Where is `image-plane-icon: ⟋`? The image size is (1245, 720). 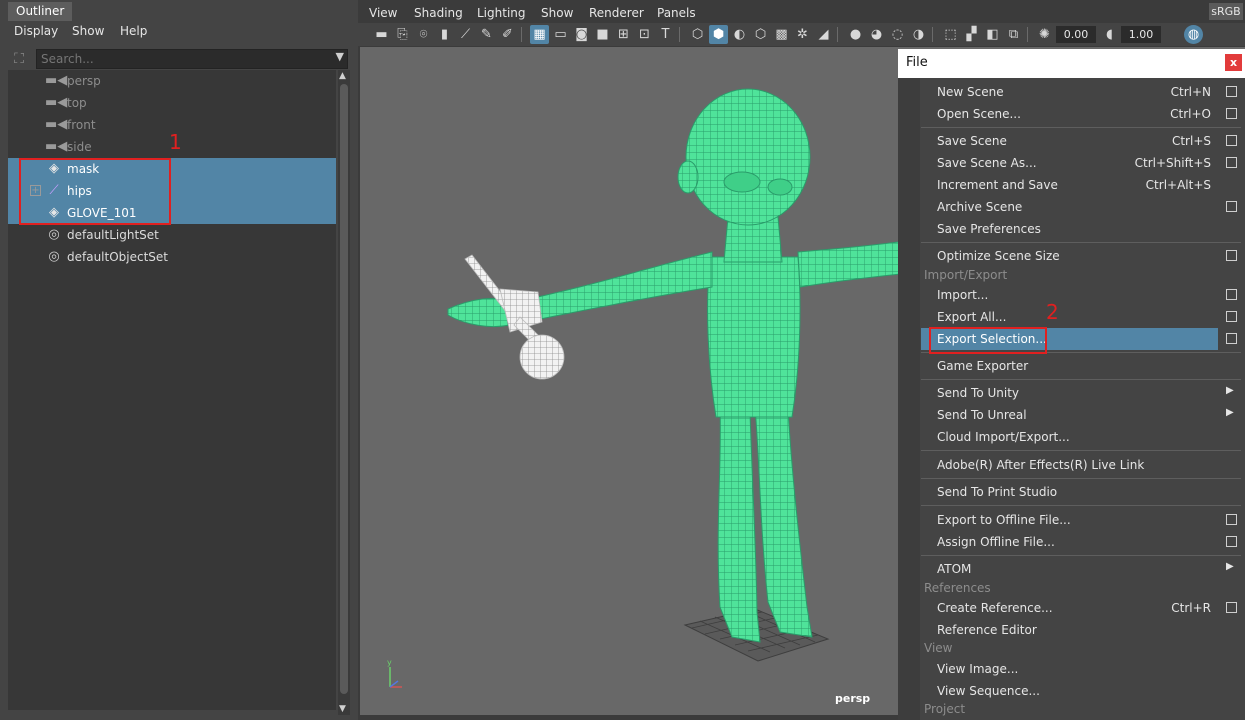
image-plane-icon: ⟋ is located at coordinates (465, 34).